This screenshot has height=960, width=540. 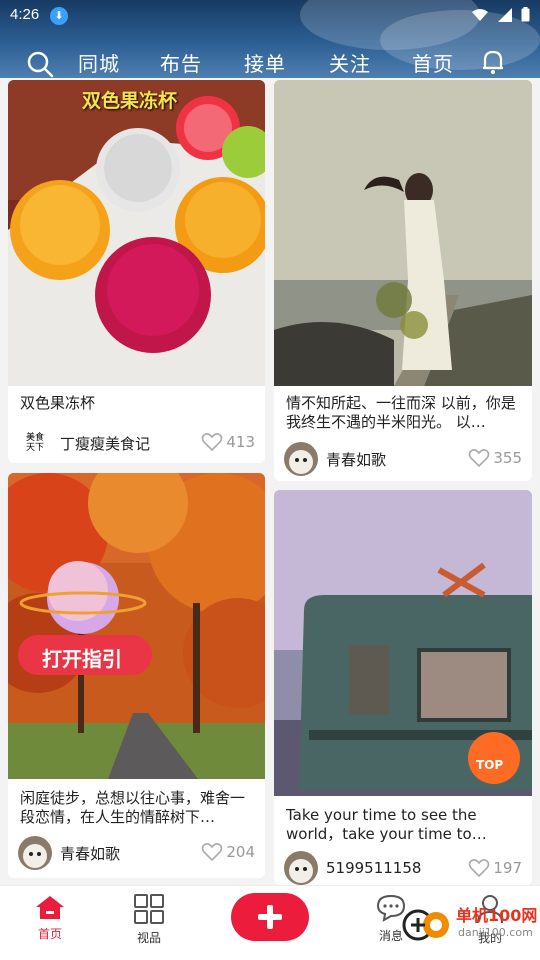 What do you see at coordinates (489, 765) in the screenshot?
I see `scroll-to-top-button: TOP` at bounding box center [489, 765].